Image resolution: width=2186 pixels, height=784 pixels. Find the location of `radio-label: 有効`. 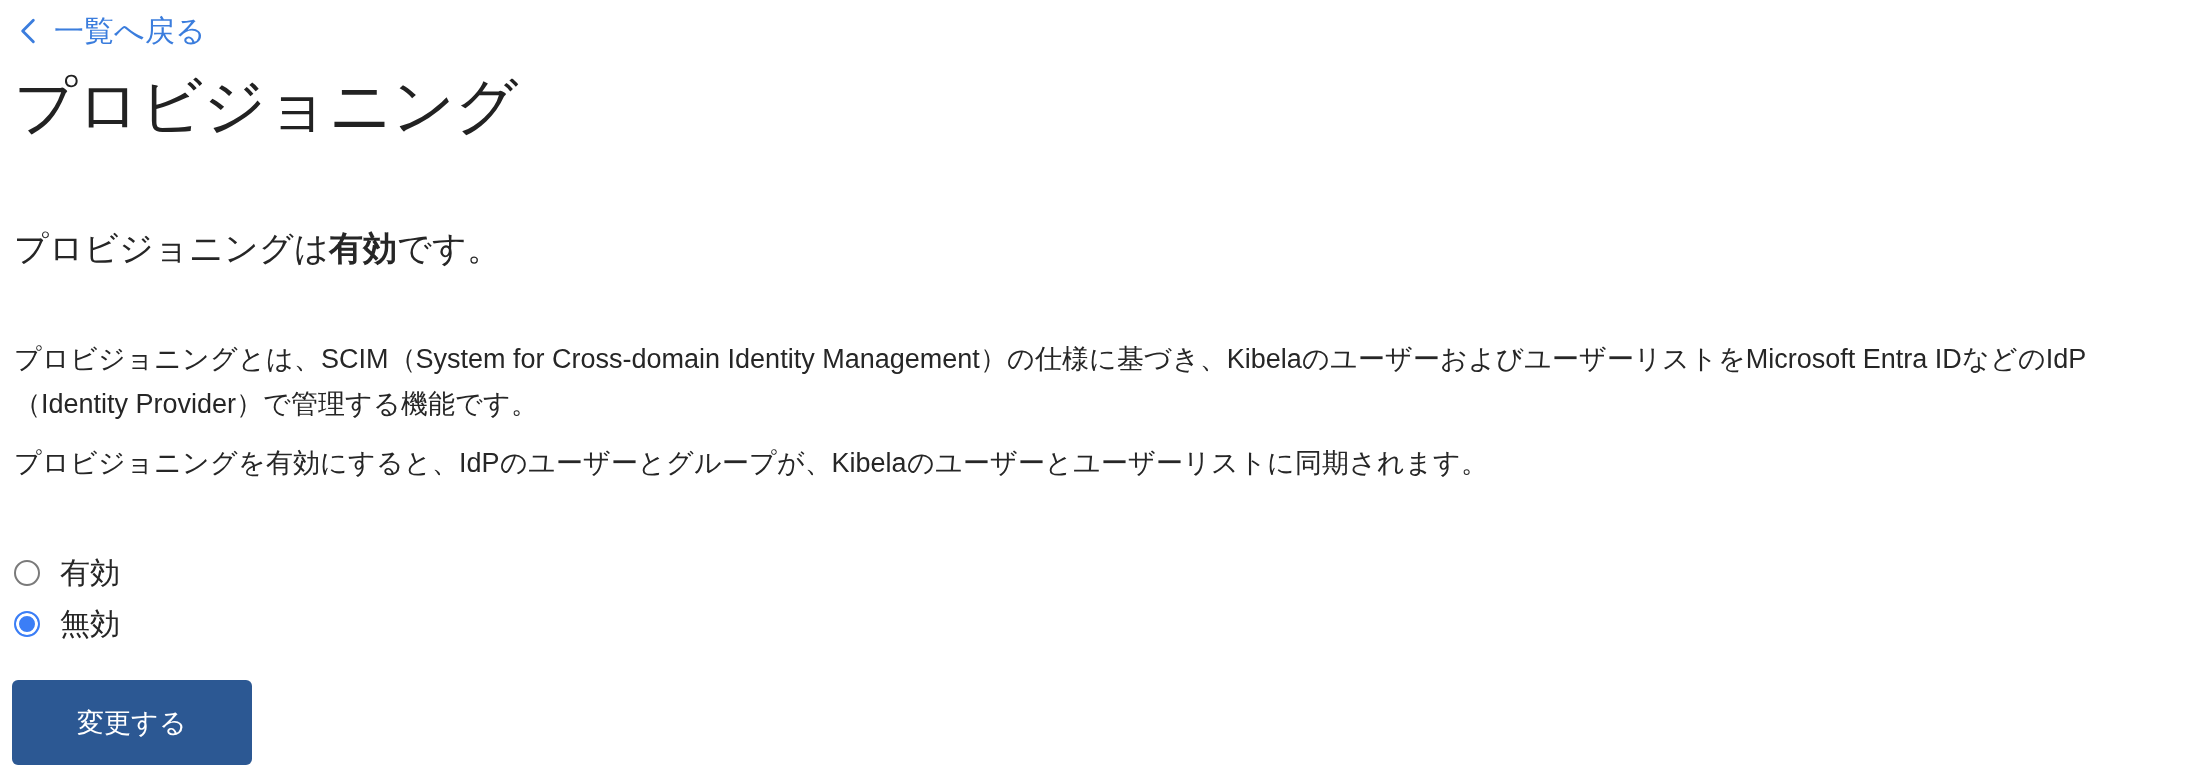

radio-label: 有効 is located at coordinates (90, 573).